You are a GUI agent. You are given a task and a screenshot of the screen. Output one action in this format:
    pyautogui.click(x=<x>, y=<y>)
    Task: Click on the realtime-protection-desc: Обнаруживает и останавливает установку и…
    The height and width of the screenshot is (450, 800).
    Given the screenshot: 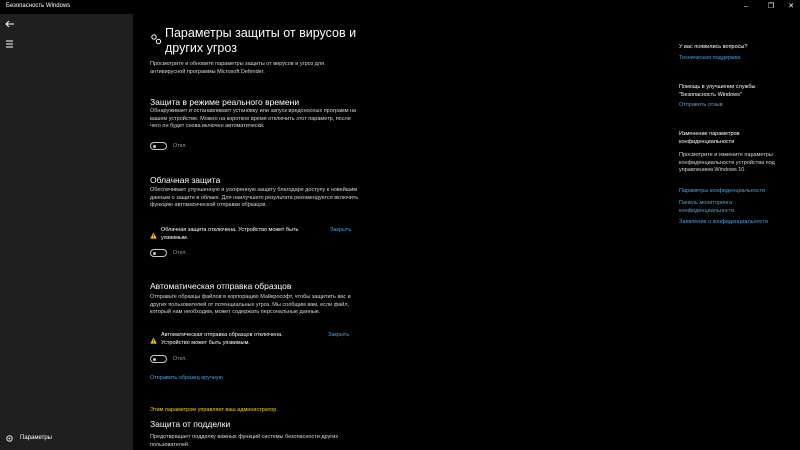 What is the action you would take?
    pyautogui.click(x=253, y=118)
    